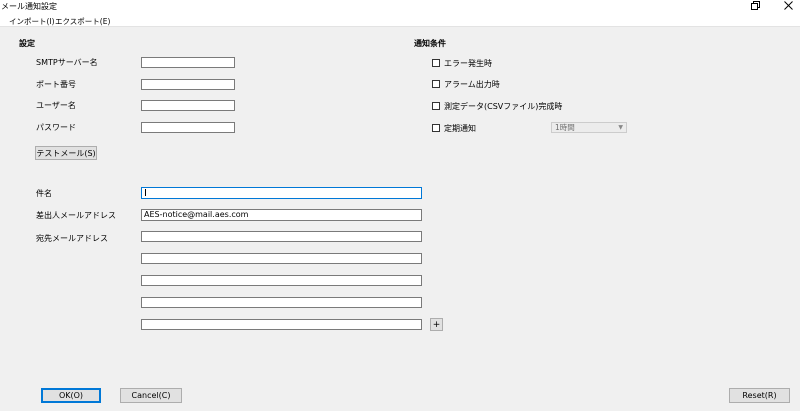  What do you see at coordinates (436, 84) in the screenshot?
I see `alarm-checkbox` at bounding box center [436, 84].